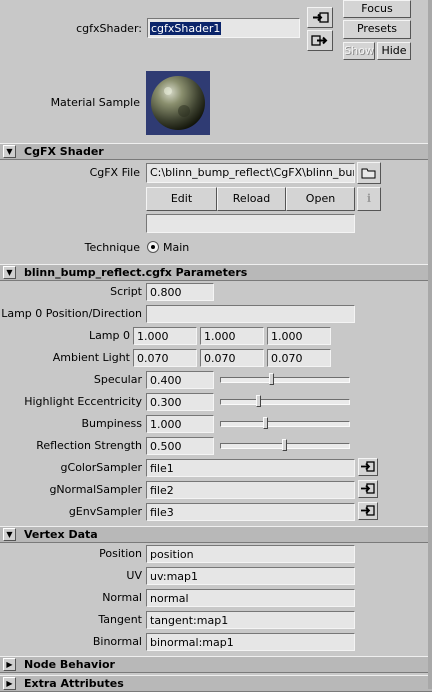  I want to click on material-sample-swatch, so click(178, 103).